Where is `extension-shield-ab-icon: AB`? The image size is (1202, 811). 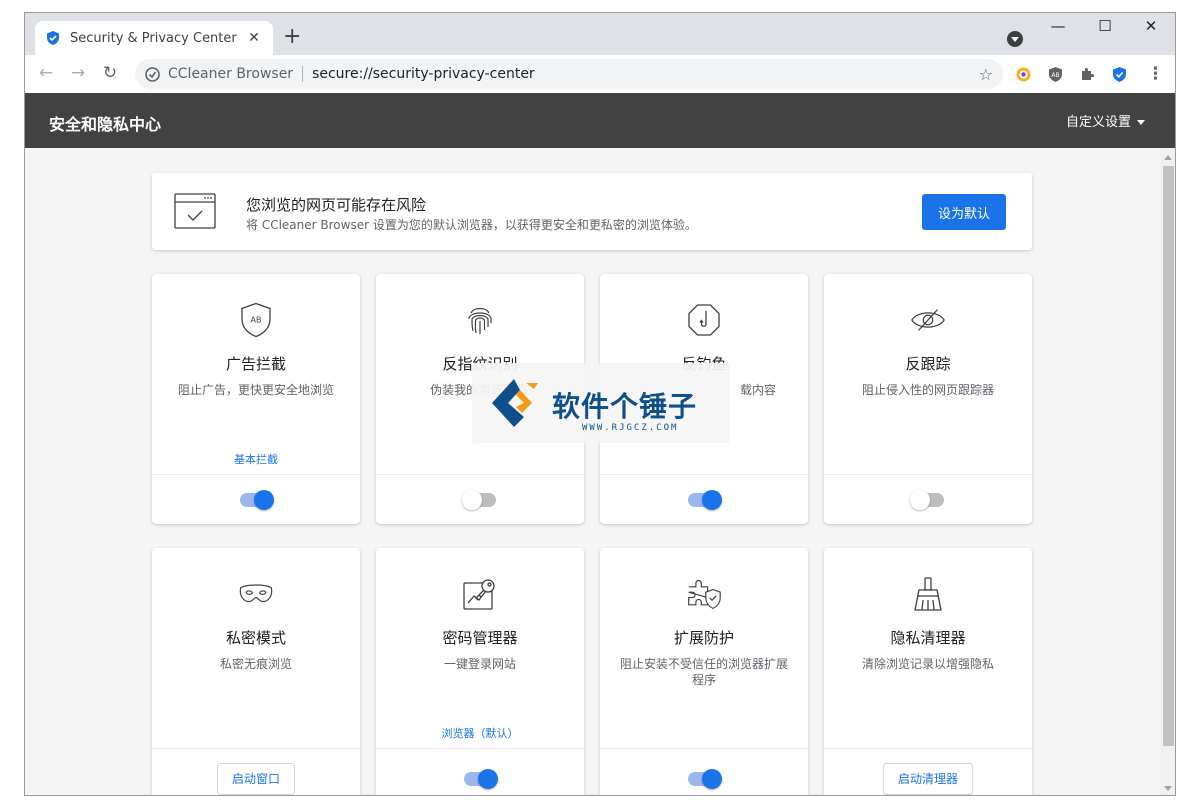
extension-shield-ab-icon: AB is located at coordinates (1055, 74).